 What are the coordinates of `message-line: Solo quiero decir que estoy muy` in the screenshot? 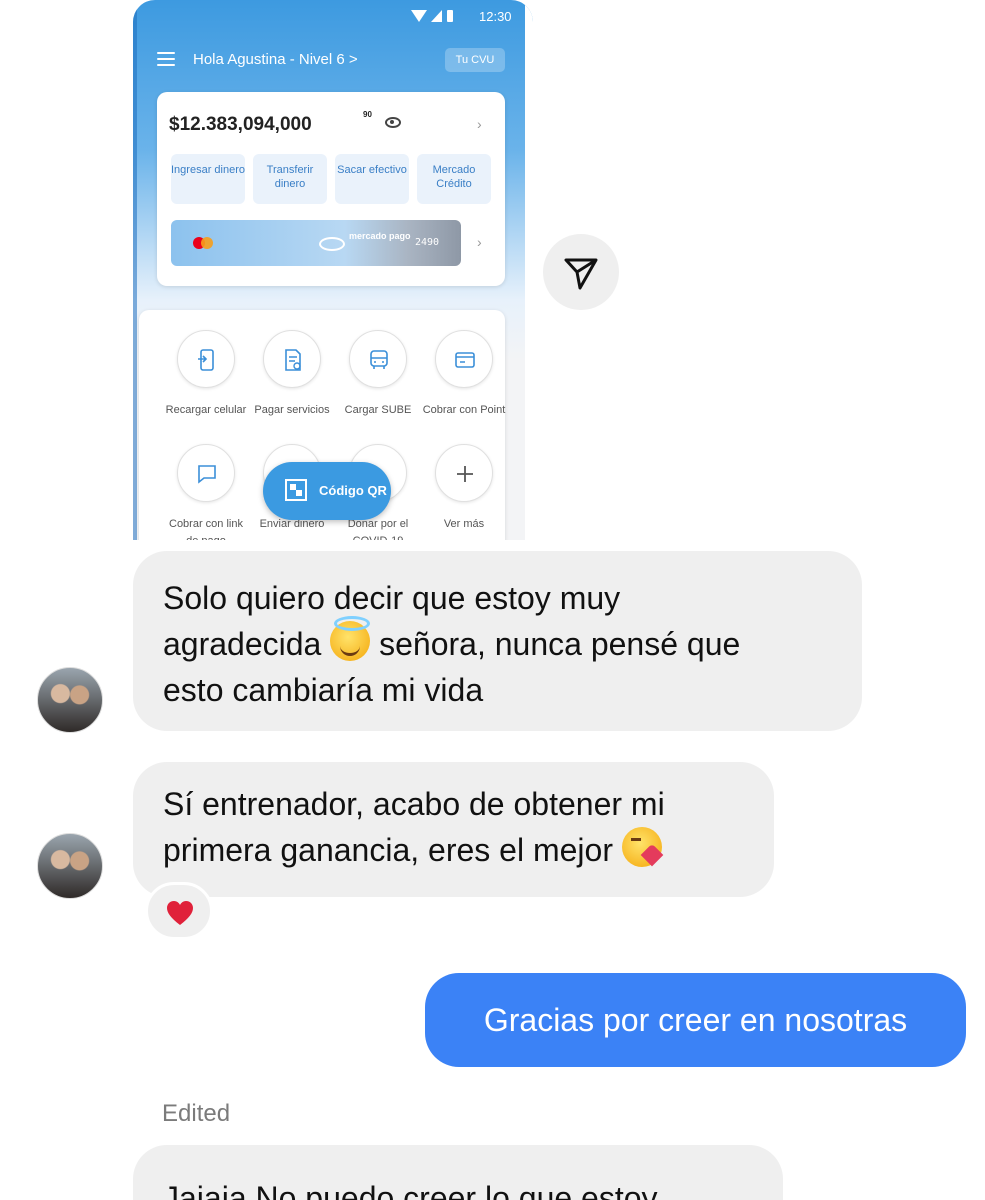 It's located at (392, 598).